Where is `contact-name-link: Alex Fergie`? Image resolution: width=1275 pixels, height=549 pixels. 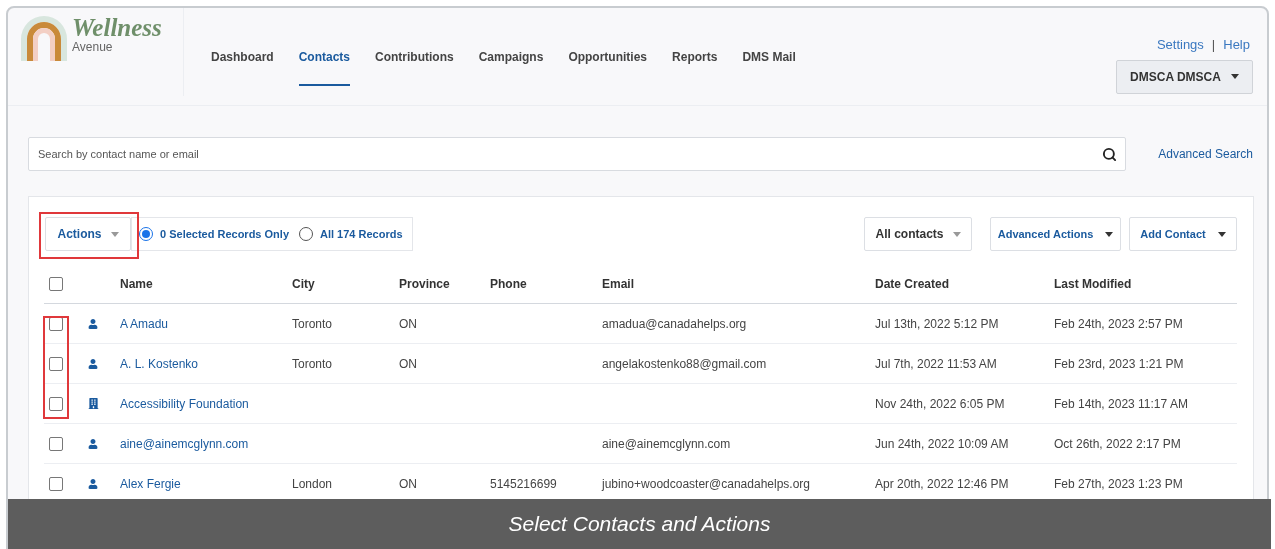
contact-name-link: Alex Fergie is located at coordinates (150, 483).